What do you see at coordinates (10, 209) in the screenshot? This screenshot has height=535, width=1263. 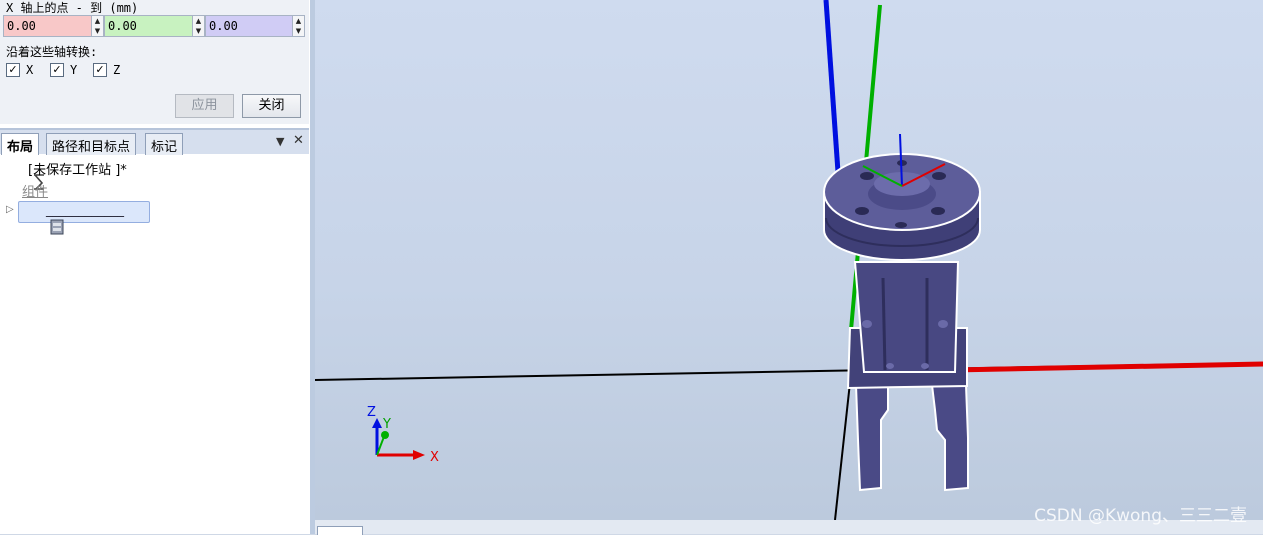 I see `expand-arrow-icon: ▷` at bounding box center [10, 209].